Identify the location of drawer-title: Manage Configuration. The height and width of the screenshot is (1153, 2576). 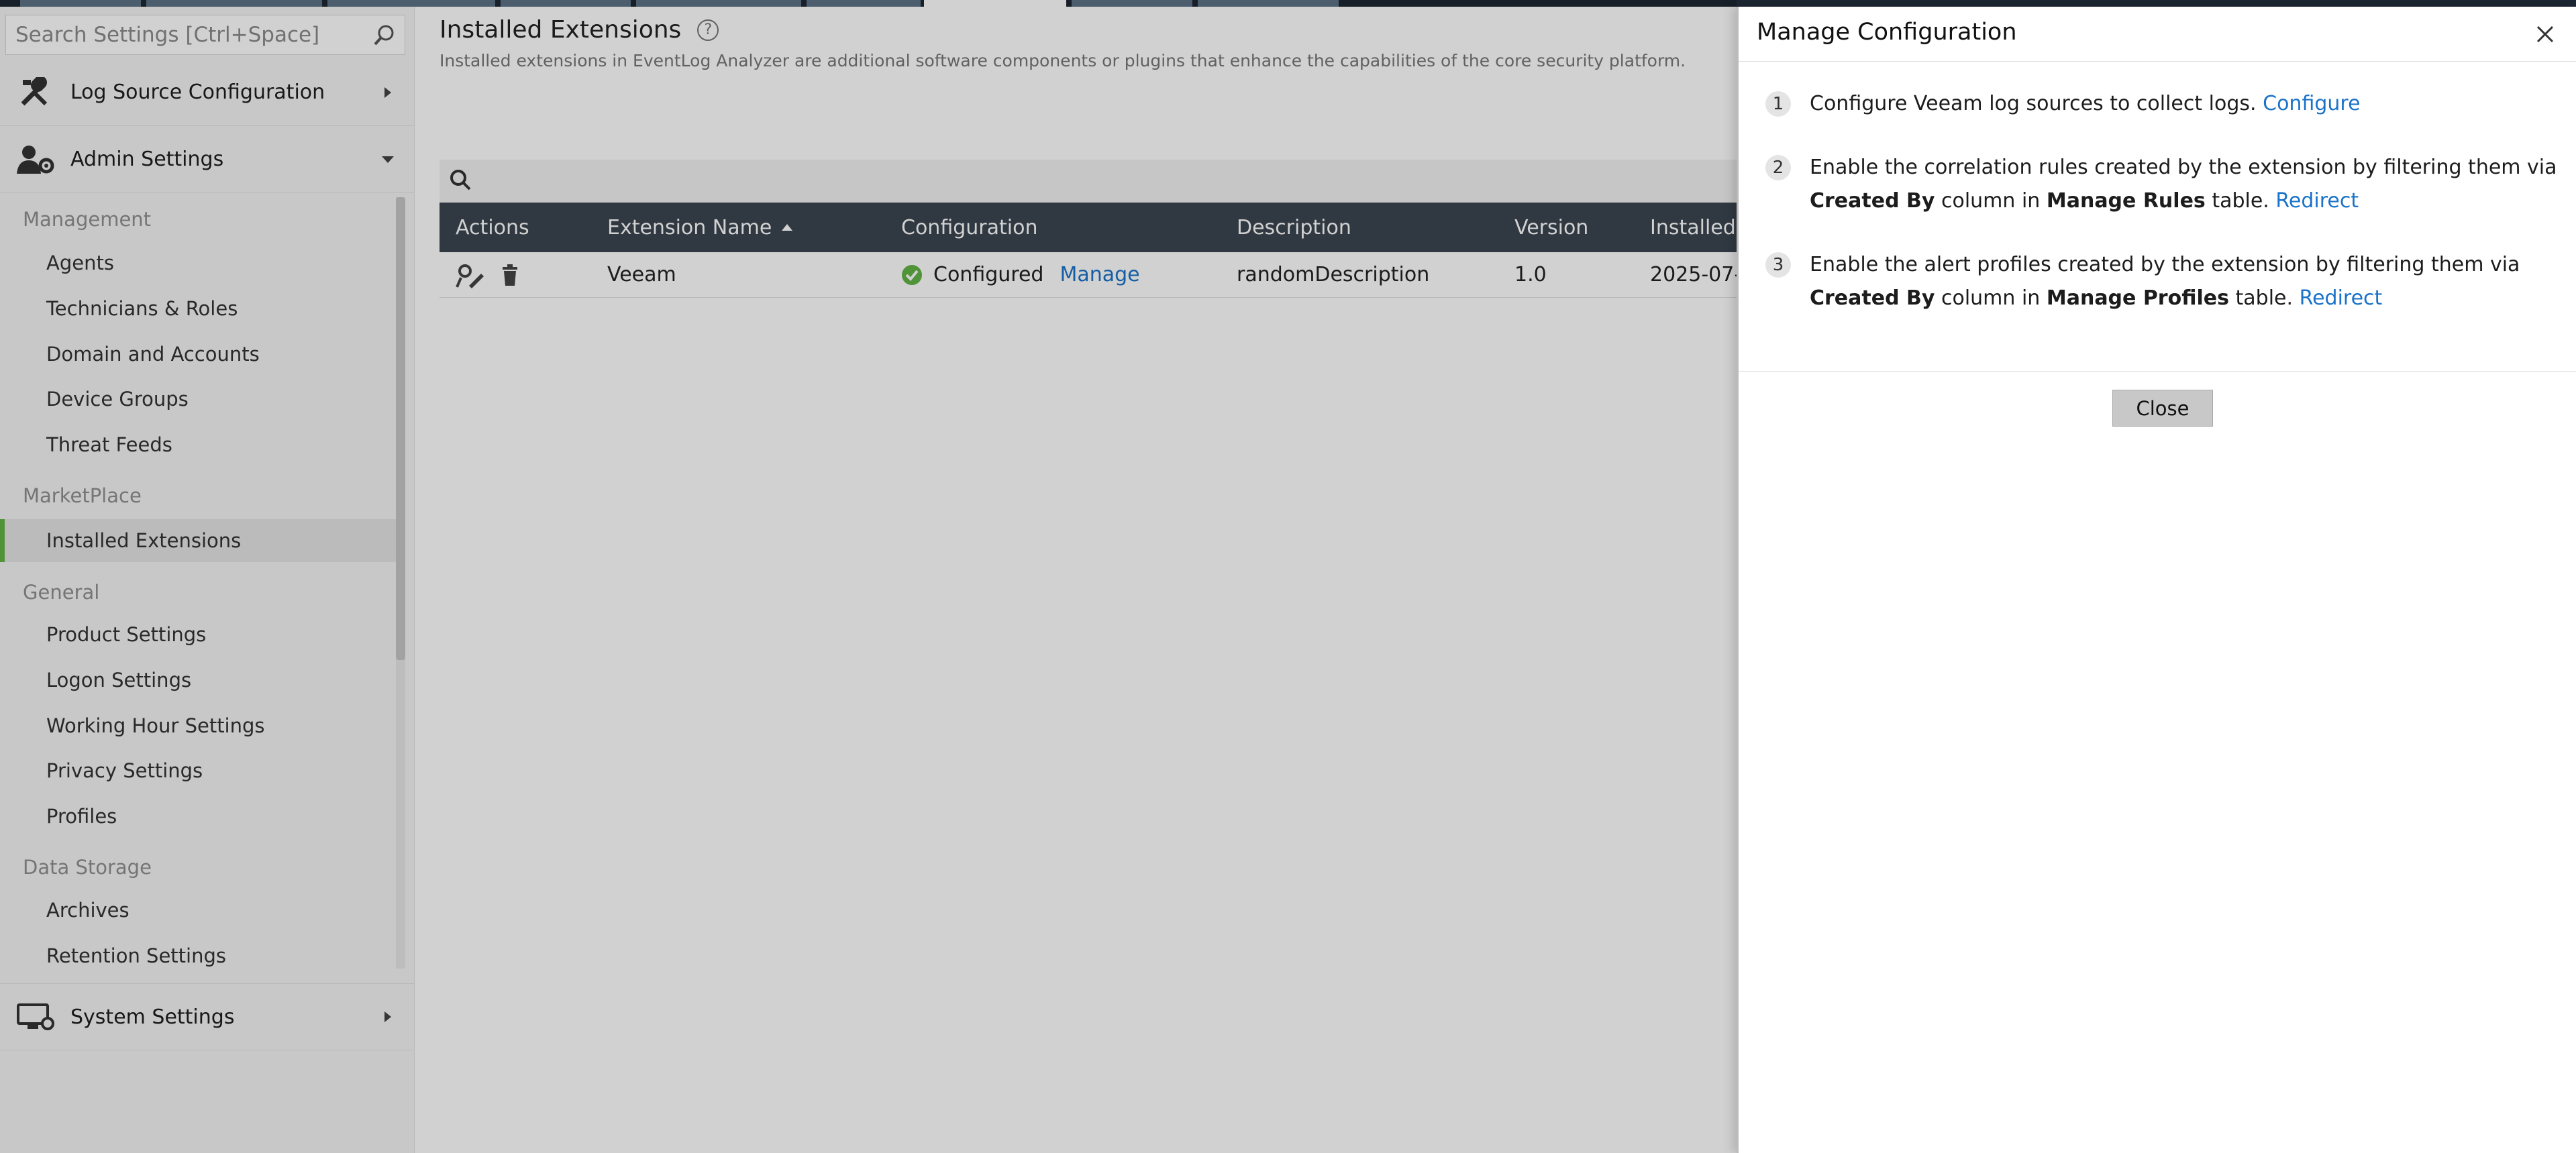
(1887, 32).